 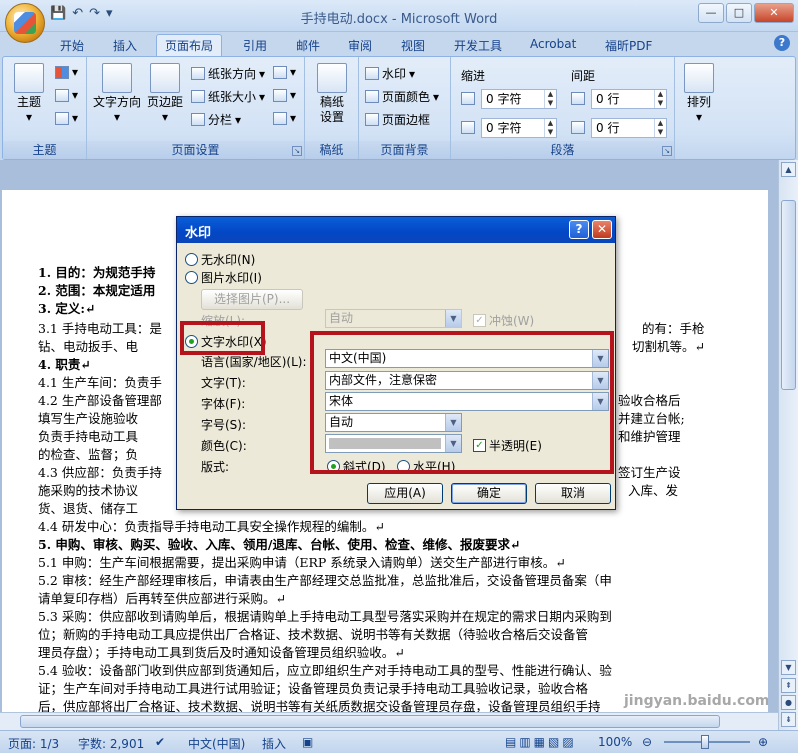 What do you see at coordinates (602, 229) in the screenshot?
I see `dialog-close-button: ✕` at bounding box center [602, 229].